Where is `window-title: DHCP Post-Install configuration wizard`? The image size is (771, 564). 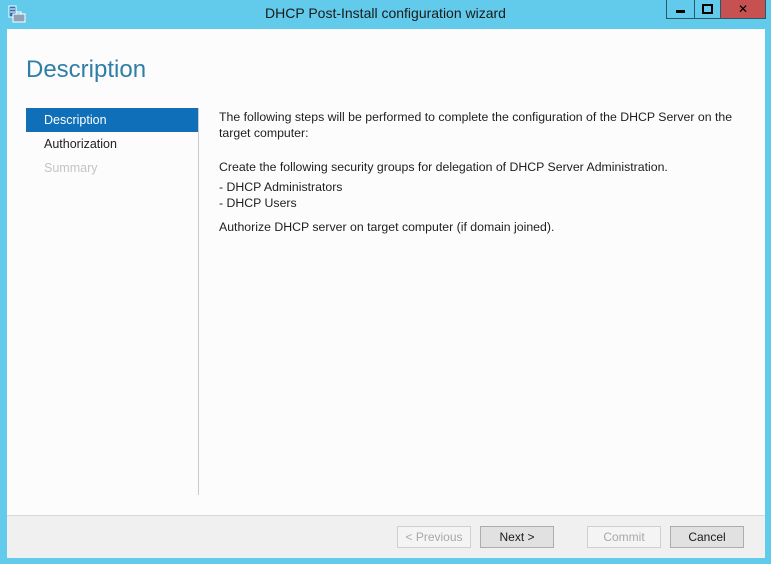
window-title: DHCP Post-Install configuration wizard is located at coordinates (385, 13).